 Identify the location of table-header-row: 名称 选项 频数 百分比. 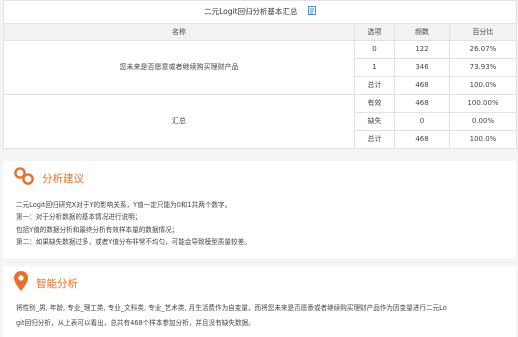
(260, 31).